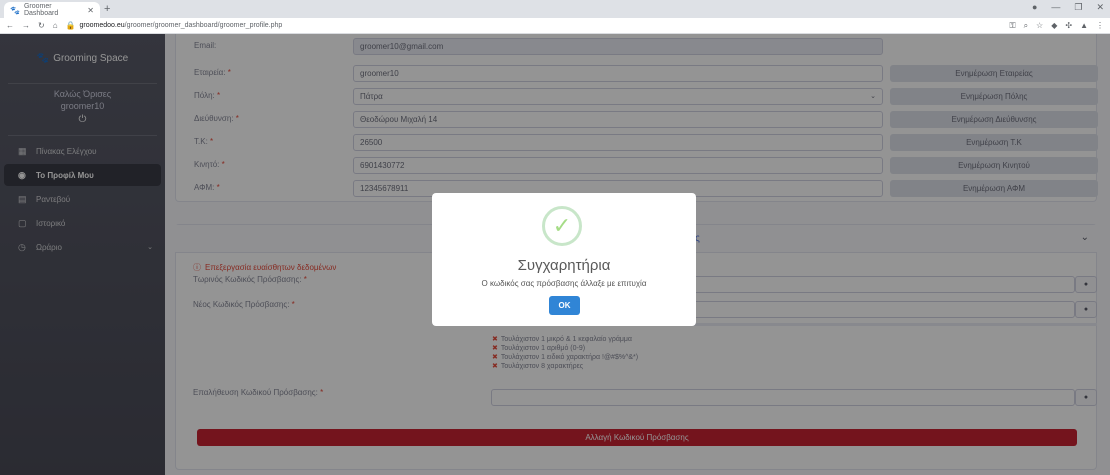 This screenshot has width=1110, height=475. Describe the element at coordinates (1078, 7) in the screenshot. I see `maximize-icon: ❐` at that location.